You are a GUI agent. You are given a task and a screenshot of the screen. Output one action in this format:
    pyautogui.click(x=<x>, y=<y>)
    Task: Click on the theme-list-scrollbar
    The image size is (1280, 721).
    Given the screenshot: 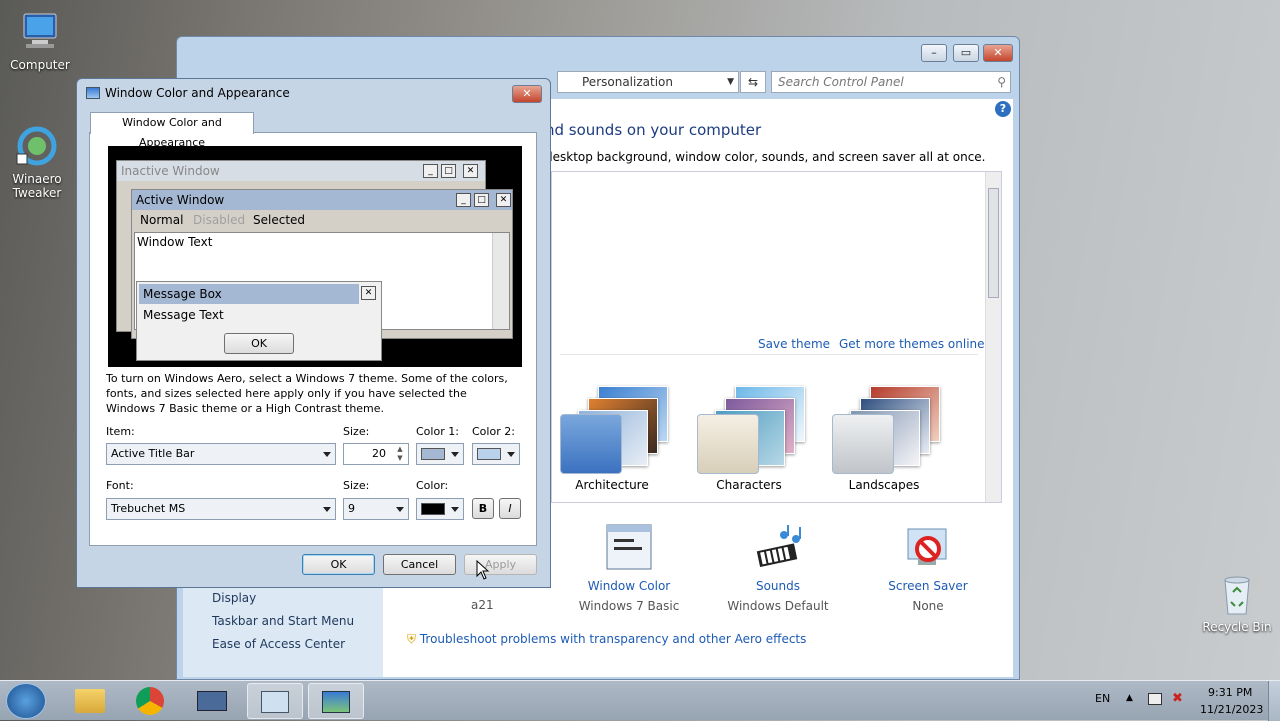 What is the action you would take?
    pyautogui.click(x=993, y=337)
    